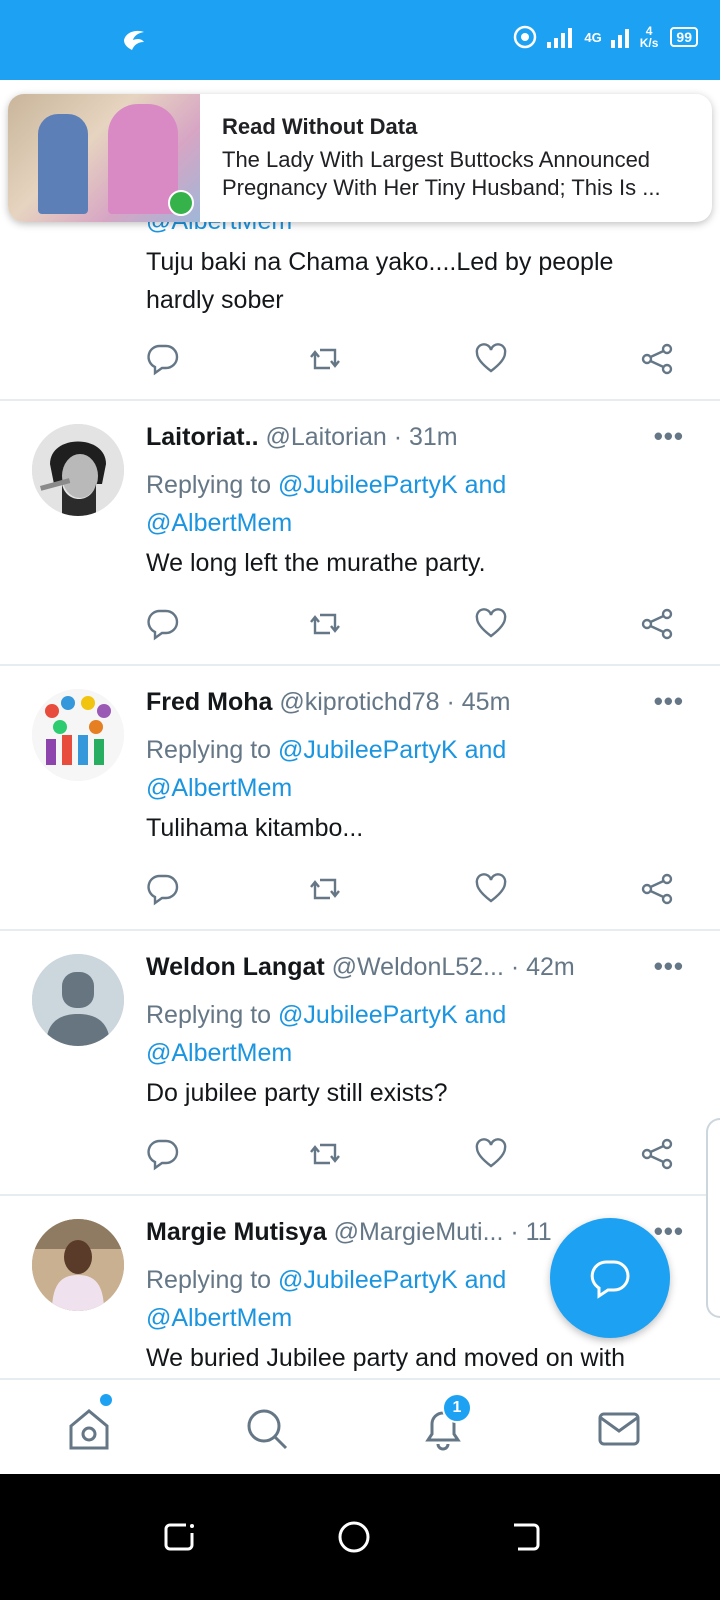 The height and width of the screenshot is (1600, 720). I want to click on user-name: Laitoriat.., so click(202, 437).